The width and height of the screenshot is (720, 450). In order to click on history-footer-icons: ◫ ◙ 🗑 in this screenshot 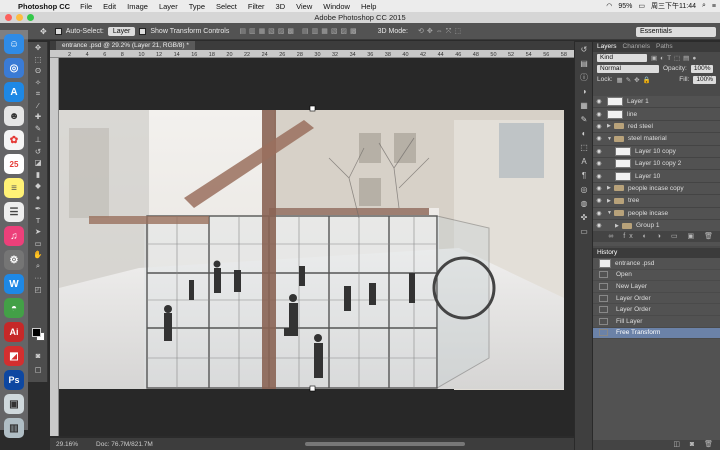, I will do `click(656, 445)`.